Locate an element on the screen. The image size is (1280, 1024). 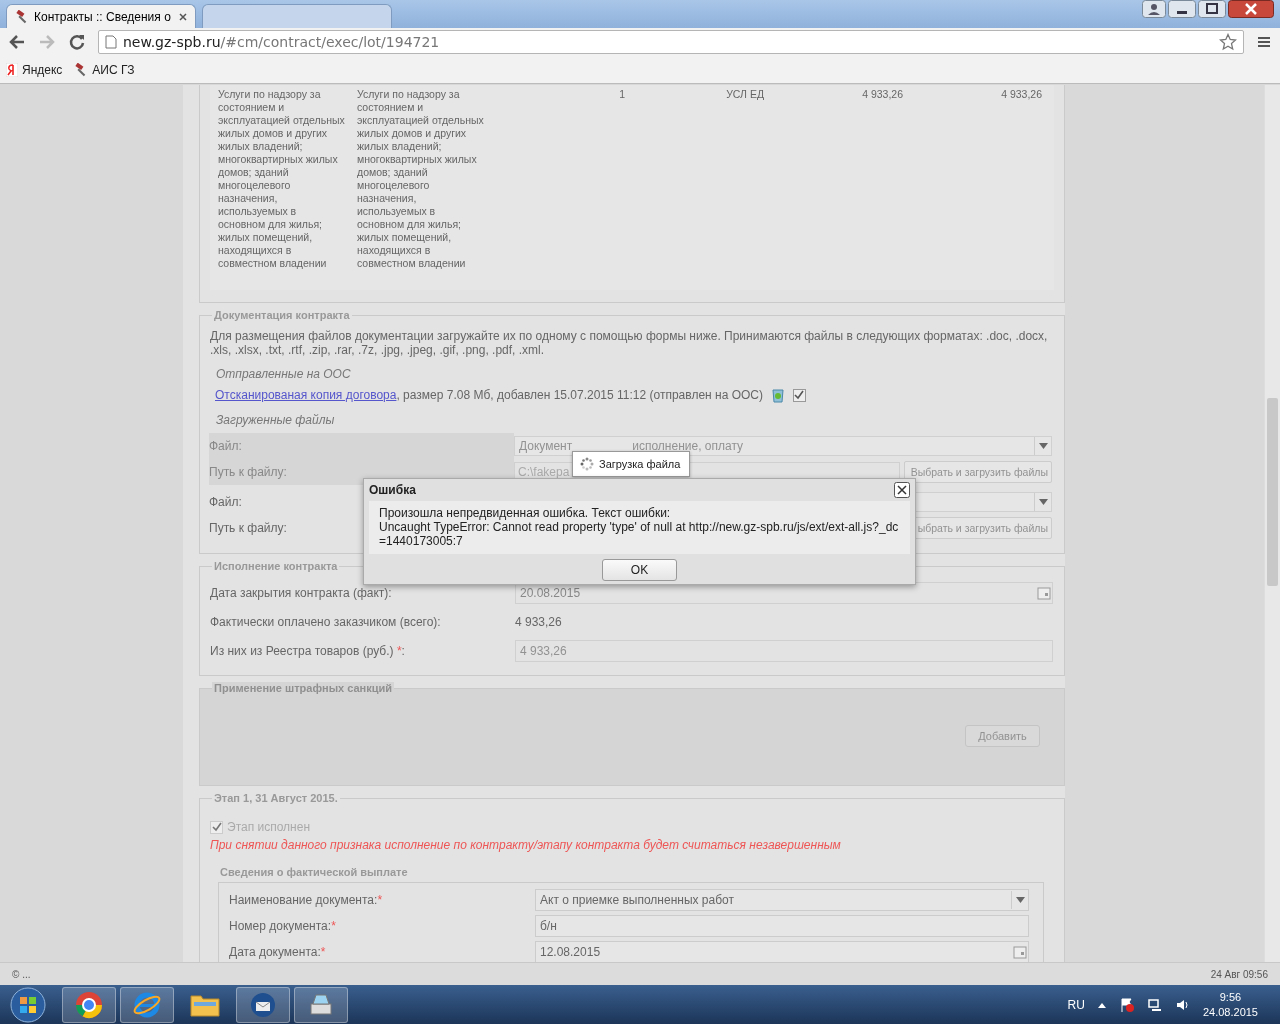
minimize-icon is located at coordinates (1182, 9).